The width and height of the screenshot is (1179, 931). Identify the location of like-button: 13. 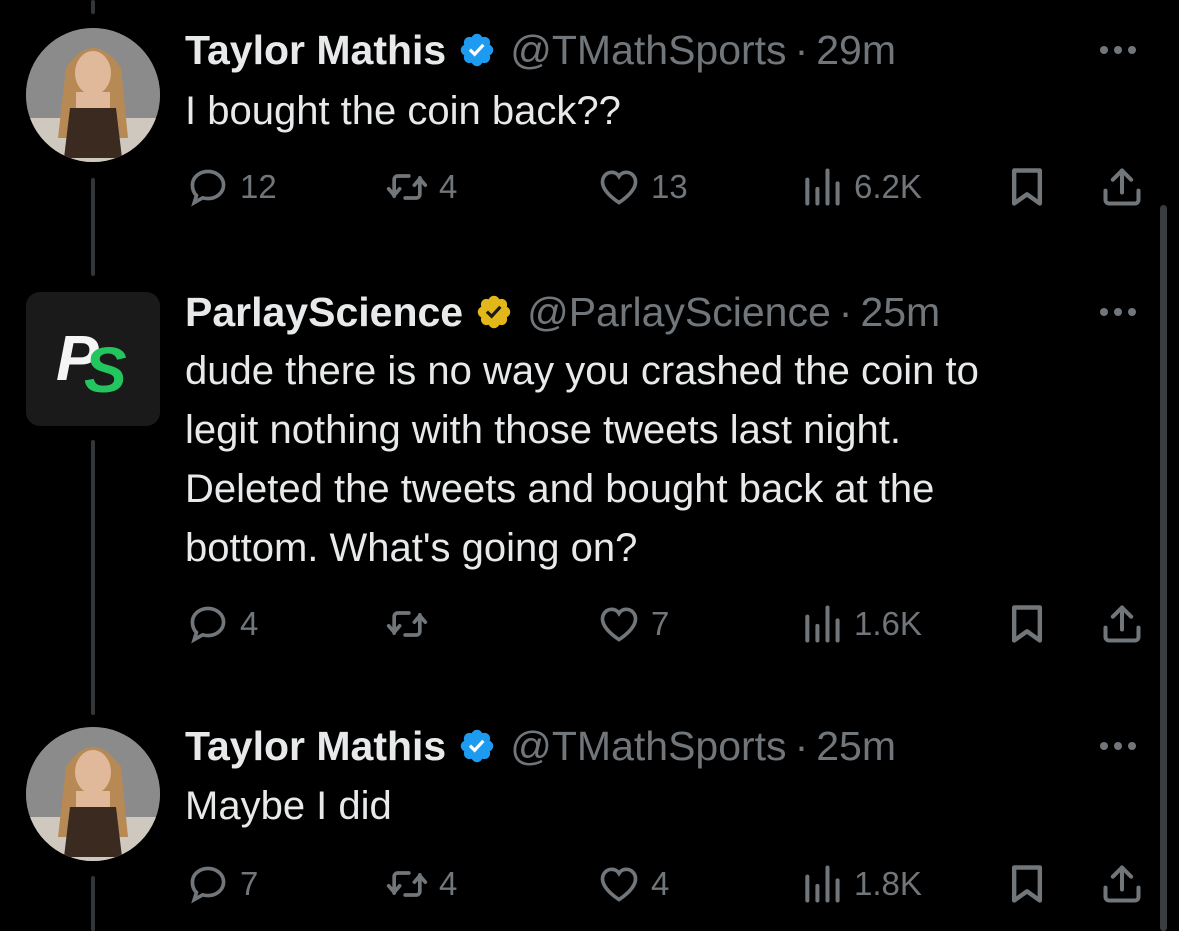
(642, 187).